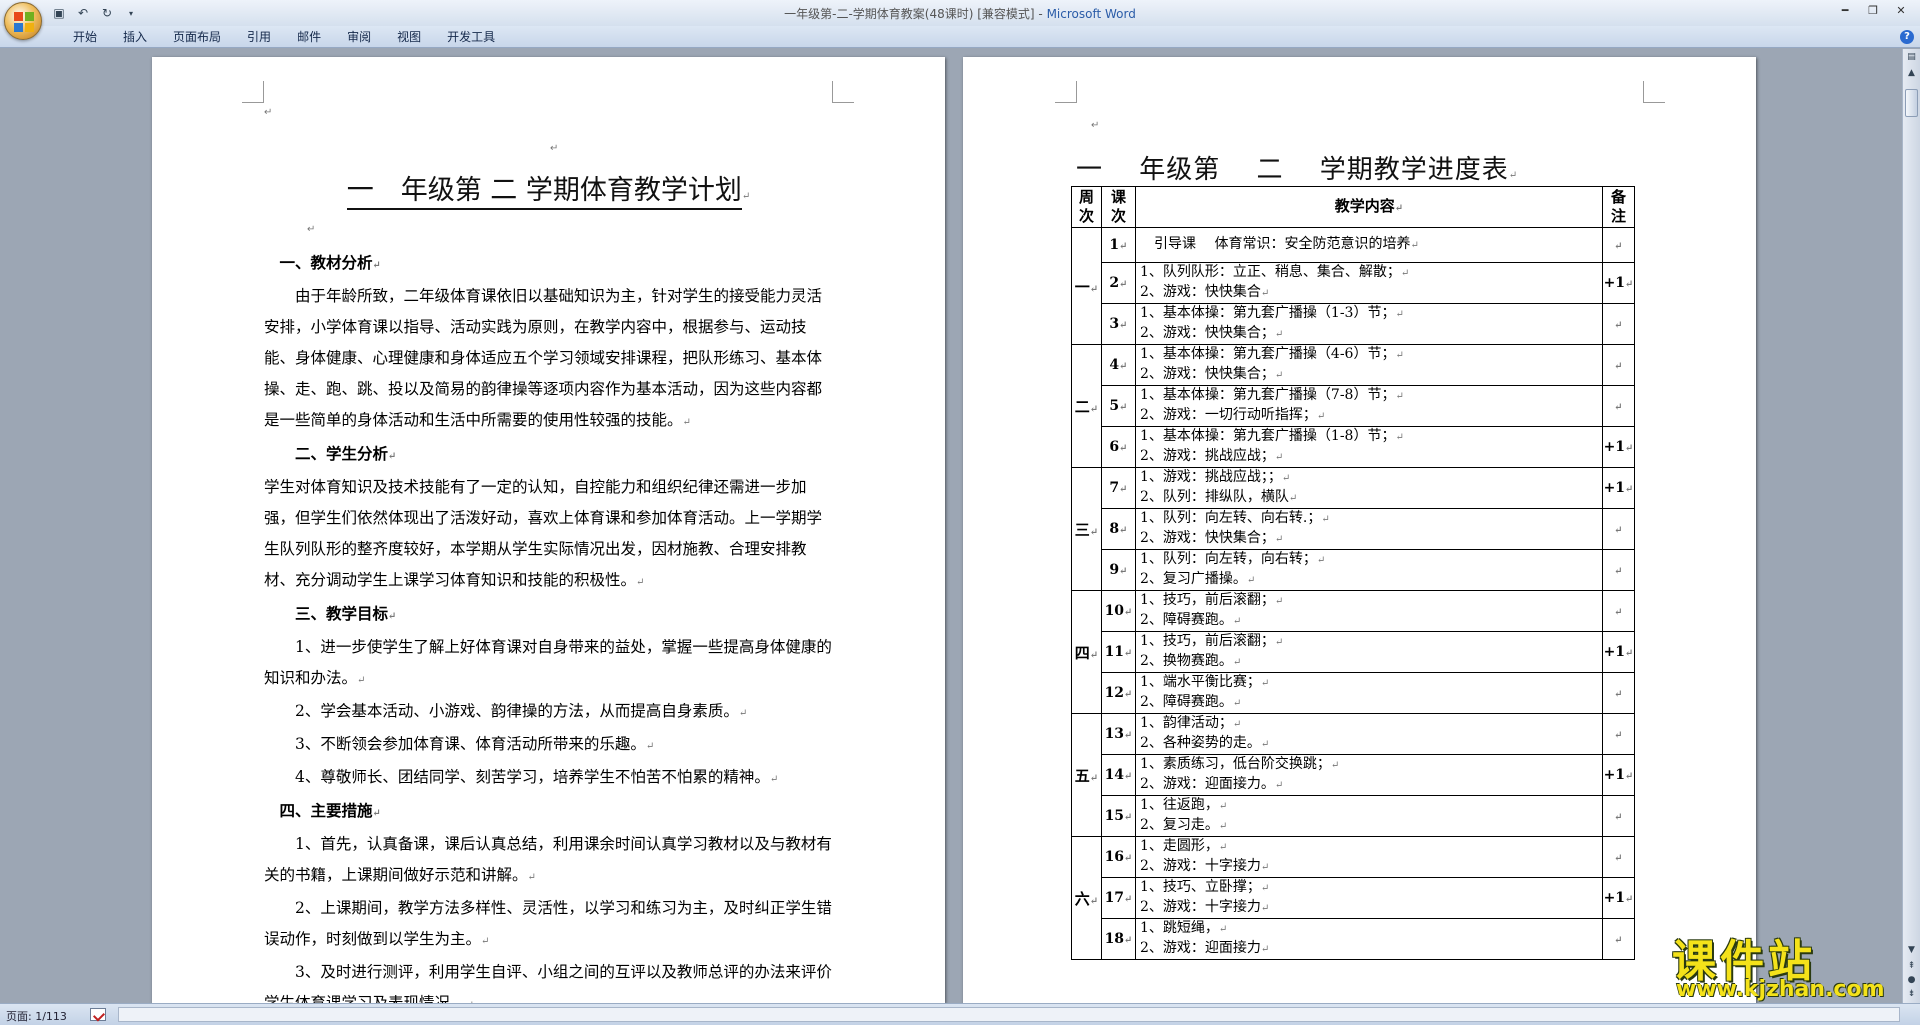  Describe the element at coordinates (1353, 898) in the screenshot. I see `table-row: 17↵ 1、技巧、立卧撑；↵ 2、游戏：十字接力↵ +1↵` at that location.